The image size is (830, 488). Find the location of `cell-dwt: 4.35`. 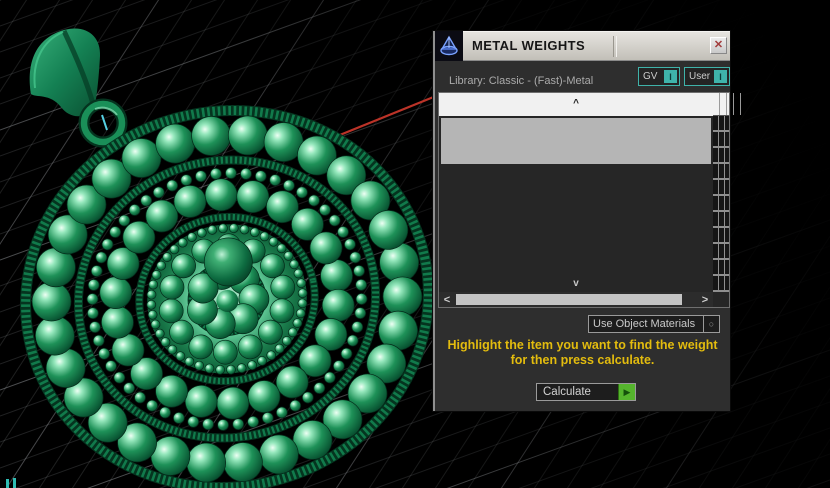

cell-dwt: 4.35 is located at coordinates (727, 203).